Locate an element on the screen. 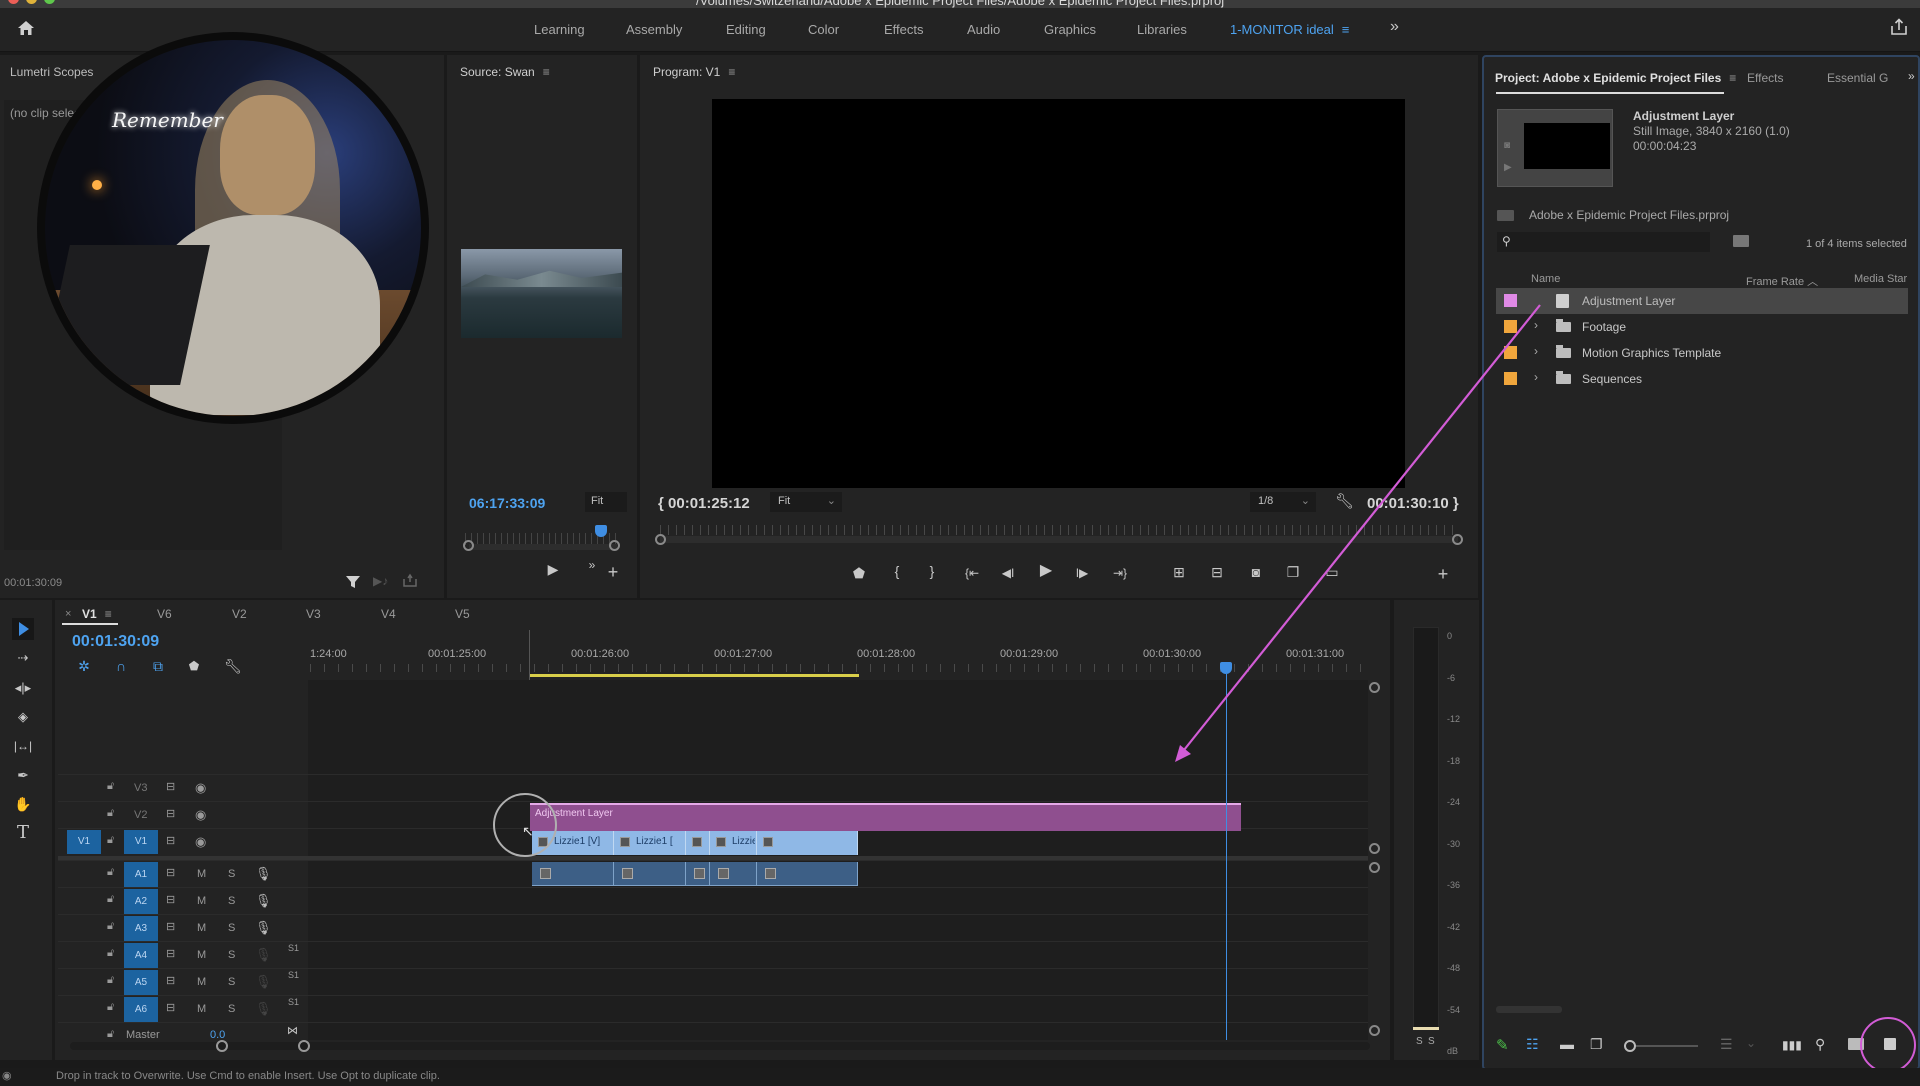 This screenshot has width=1920, height=1086. add-button-icon: + is located at coordinates (1443, 574).